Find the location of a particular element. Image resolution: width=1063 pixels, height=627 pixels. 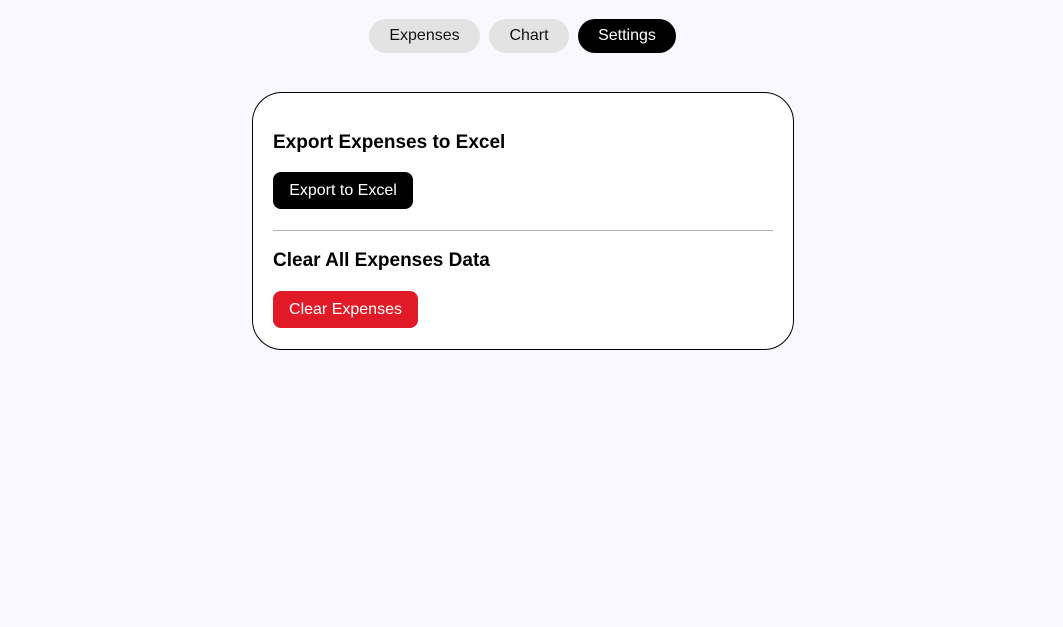

export-section-title: Export Expenses to Excel is located at coordinates (389, 142).